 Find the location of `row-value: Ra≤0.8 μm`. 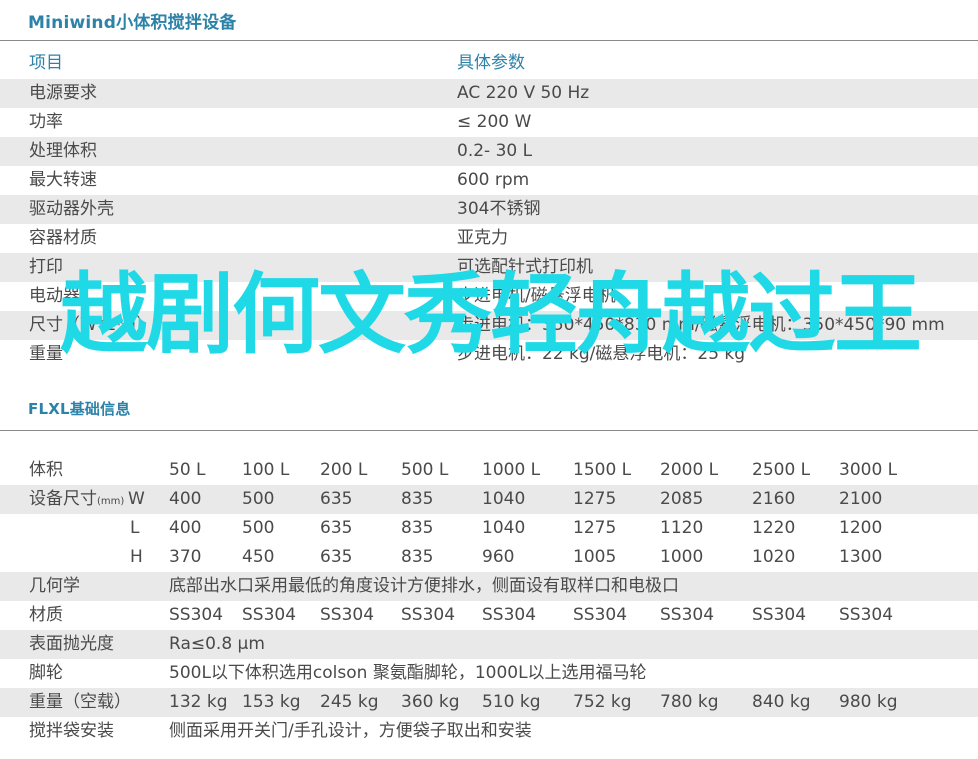

row-value: Ra≤0.8 μm is located at coordinates (217, 644).